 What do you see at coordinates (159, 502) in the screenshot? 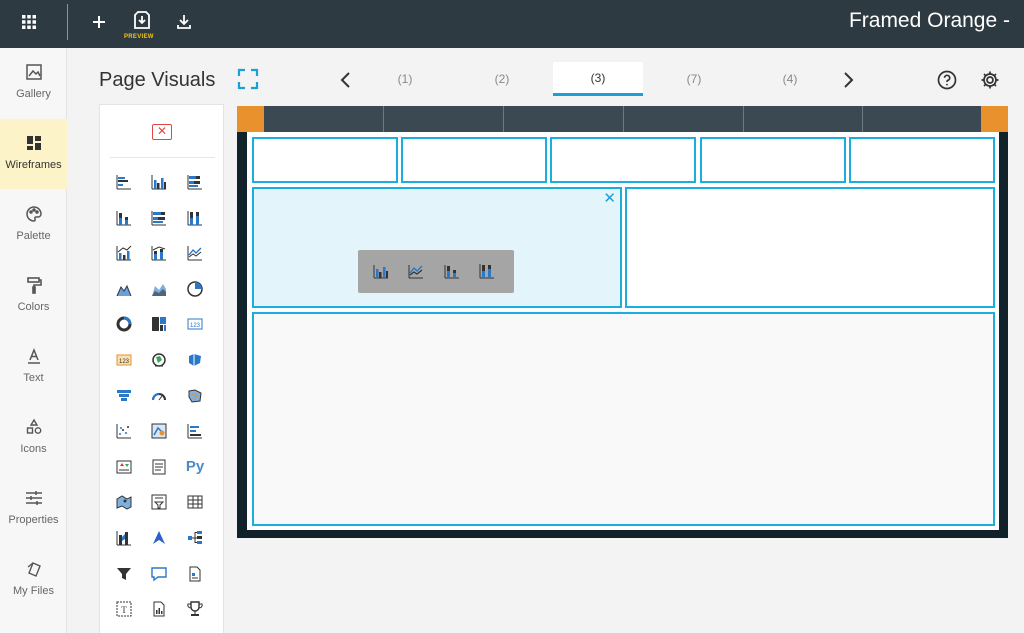
I see `slicer-icon` at bounding box center [159, 502].